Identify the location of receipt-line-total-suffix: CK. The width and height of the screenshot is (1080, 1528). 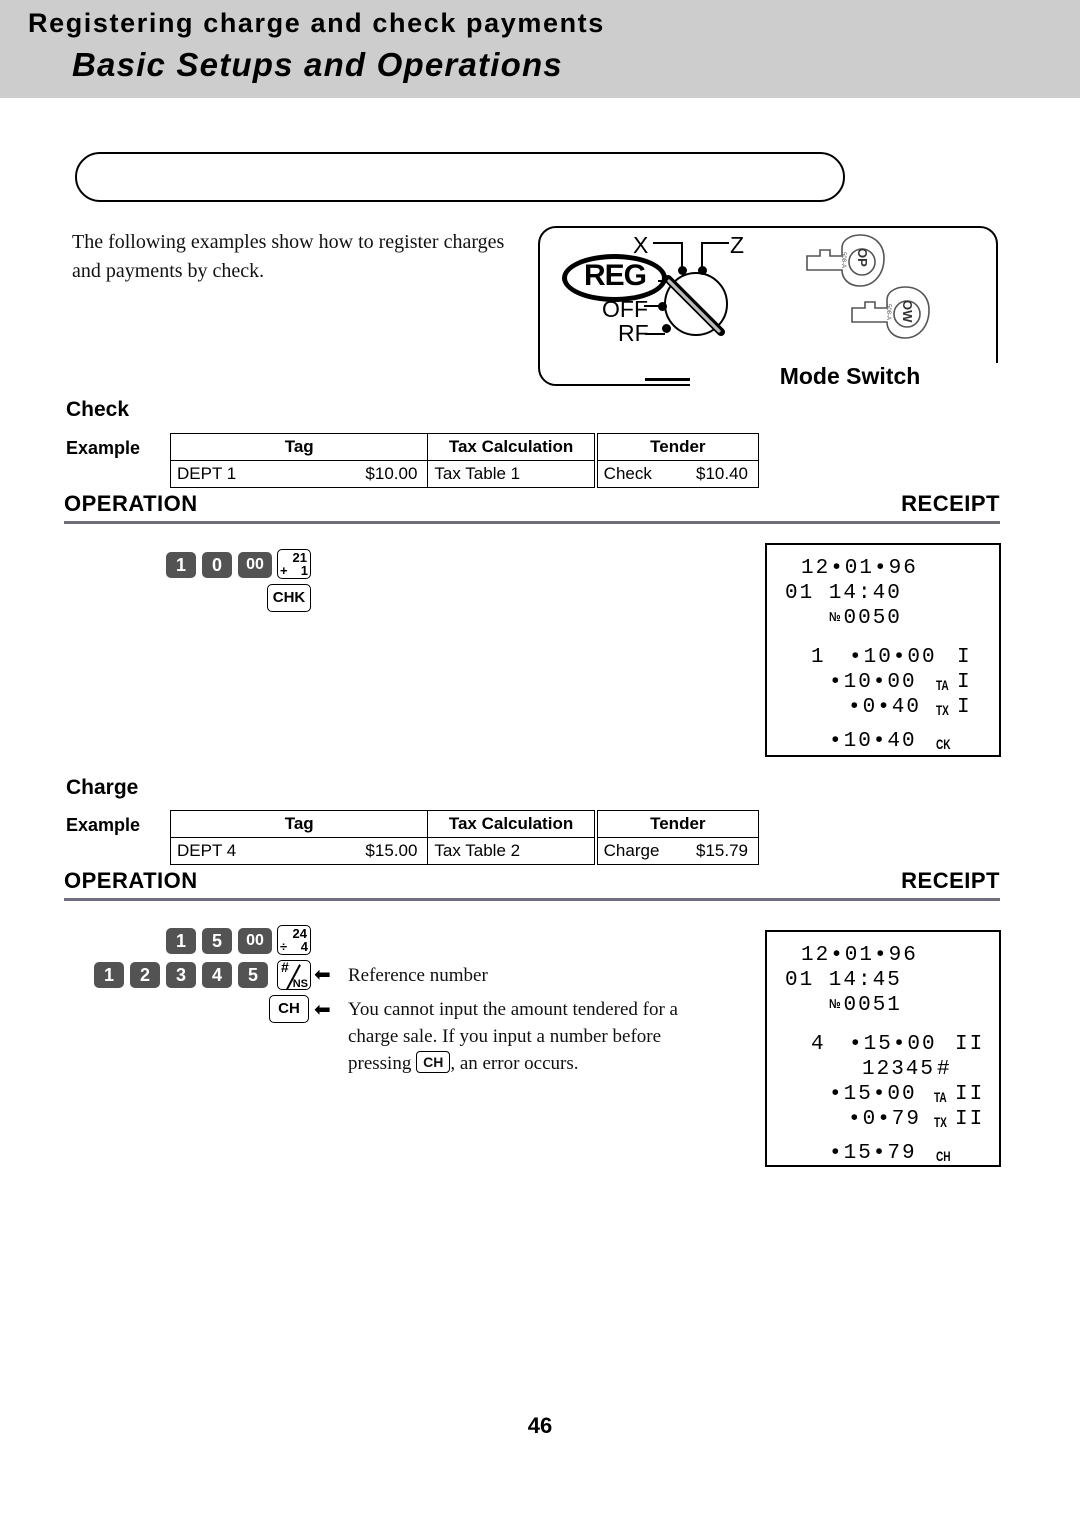
(946, 744).